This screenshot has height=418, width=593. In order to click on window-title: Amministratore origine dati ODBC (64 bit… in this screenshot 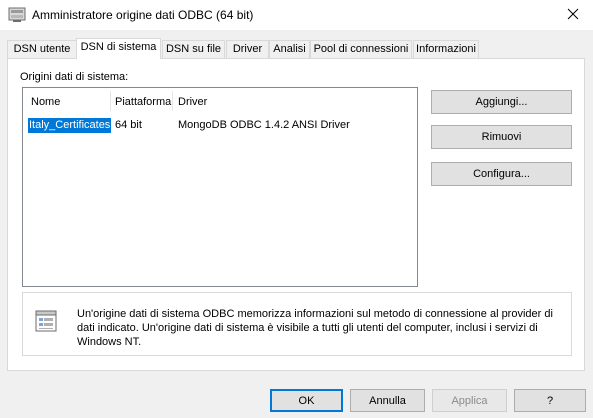, I will do `click(143, 15)`.